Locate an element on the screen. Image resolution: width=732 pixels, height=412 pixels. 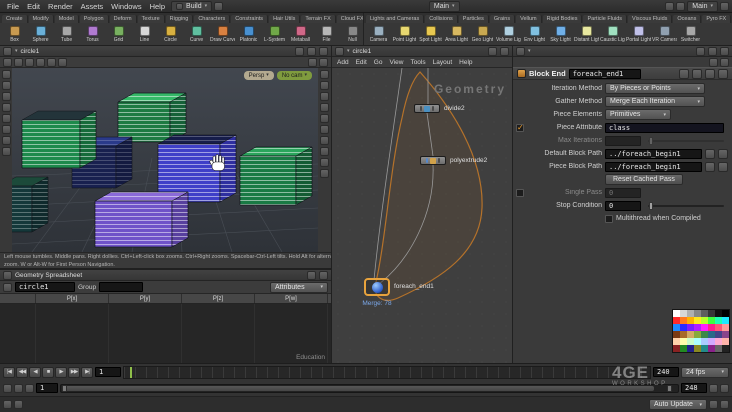
go-end-button: ▶| is located at coordinates (87, 372).